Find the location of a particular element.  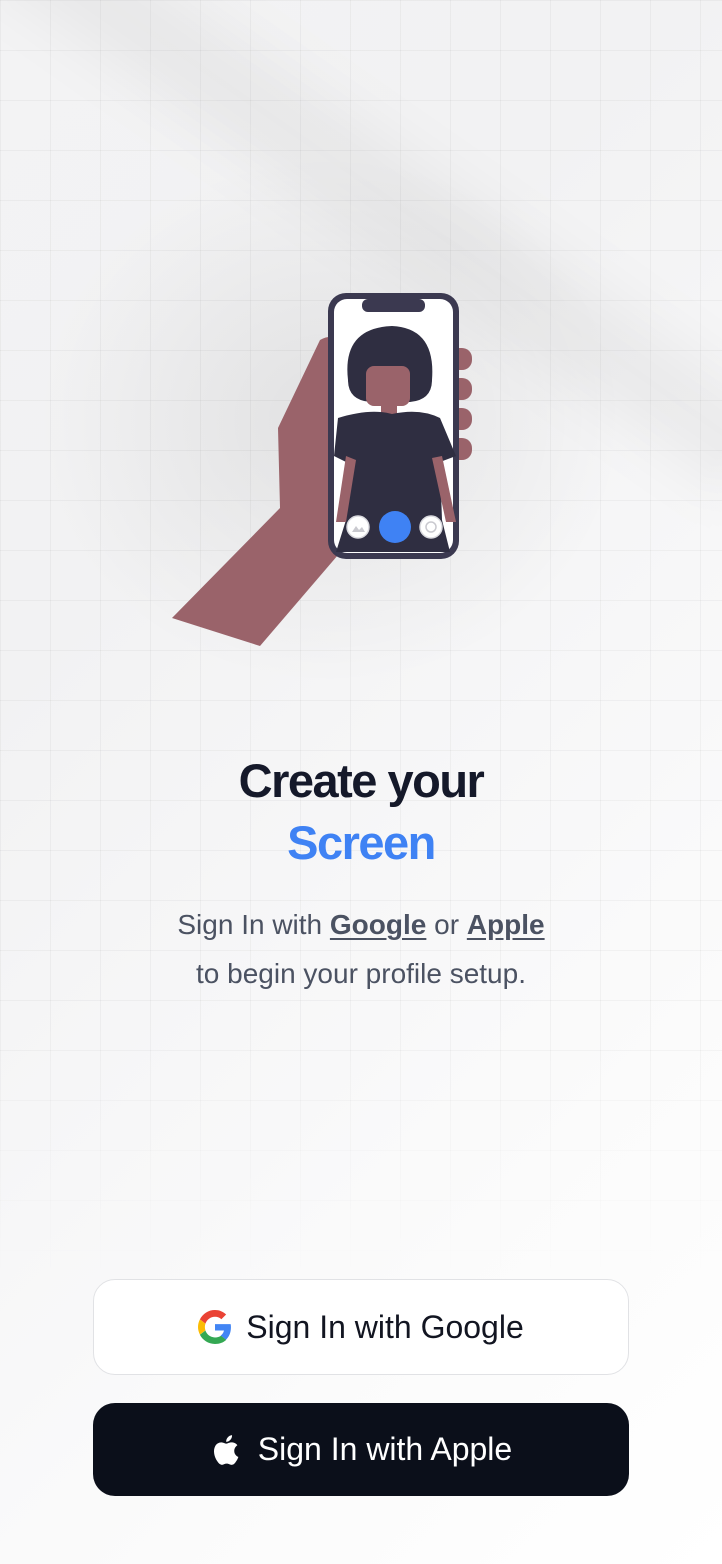

google-button-label: Sign In with Google is located at coordinates (385, 1326).